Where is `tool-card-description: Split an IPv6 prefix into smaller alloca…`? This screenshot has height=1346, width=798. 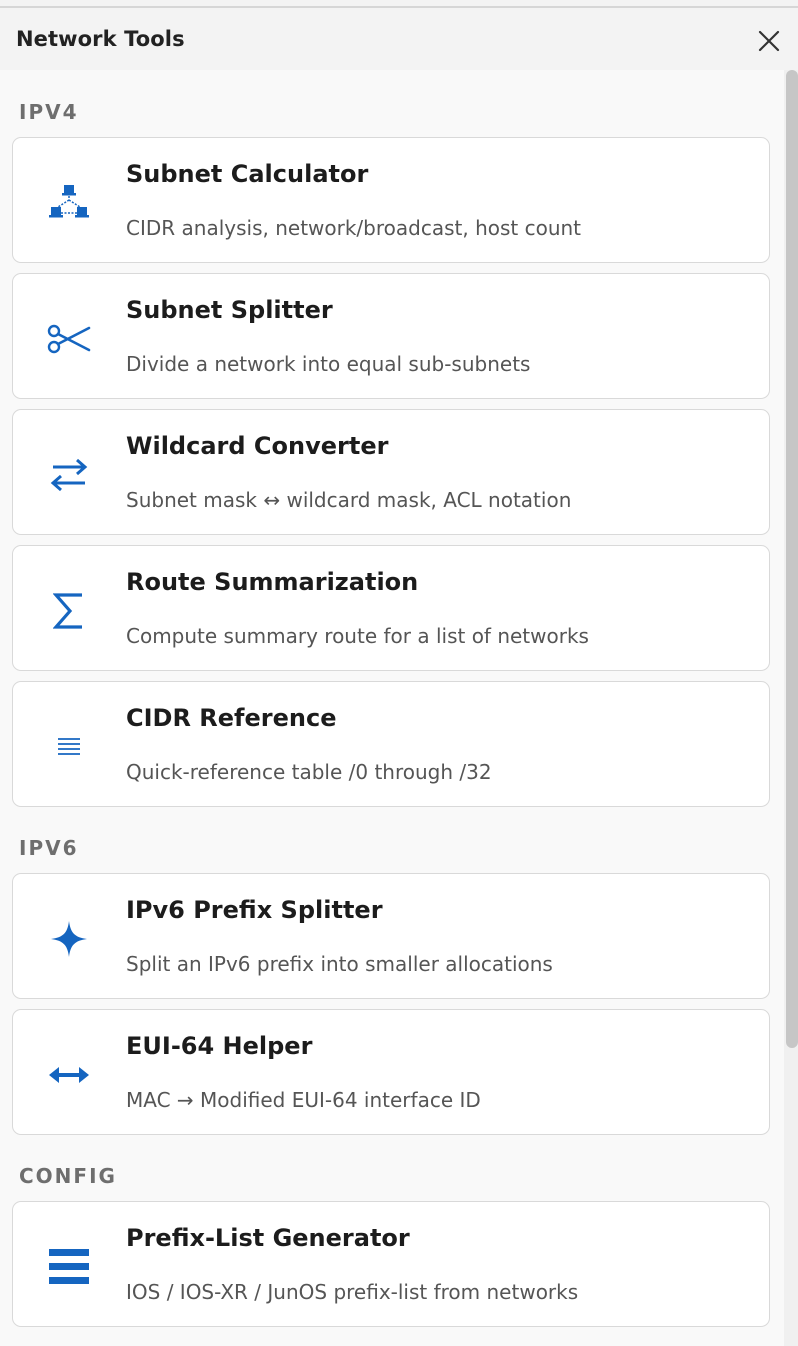
tool-card-description: Split an IPv6 prefix into smaller alloca… is located at coordinates (339, 964).